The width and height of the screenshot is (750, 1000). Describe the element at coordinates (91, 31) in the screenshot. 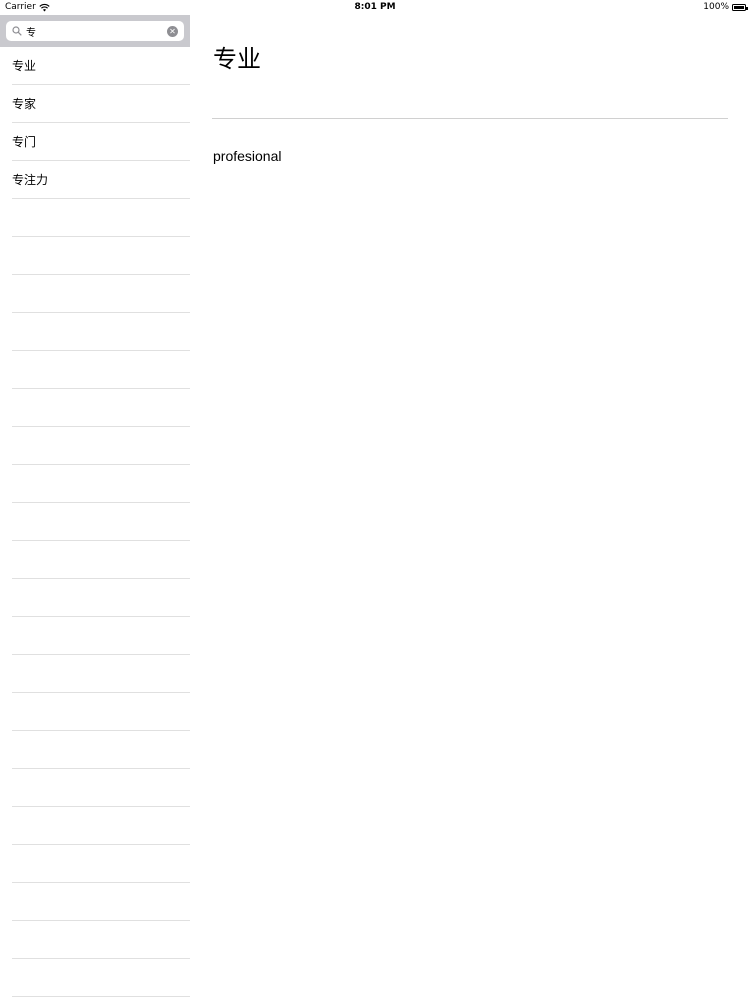

I see `search-input` at that location.